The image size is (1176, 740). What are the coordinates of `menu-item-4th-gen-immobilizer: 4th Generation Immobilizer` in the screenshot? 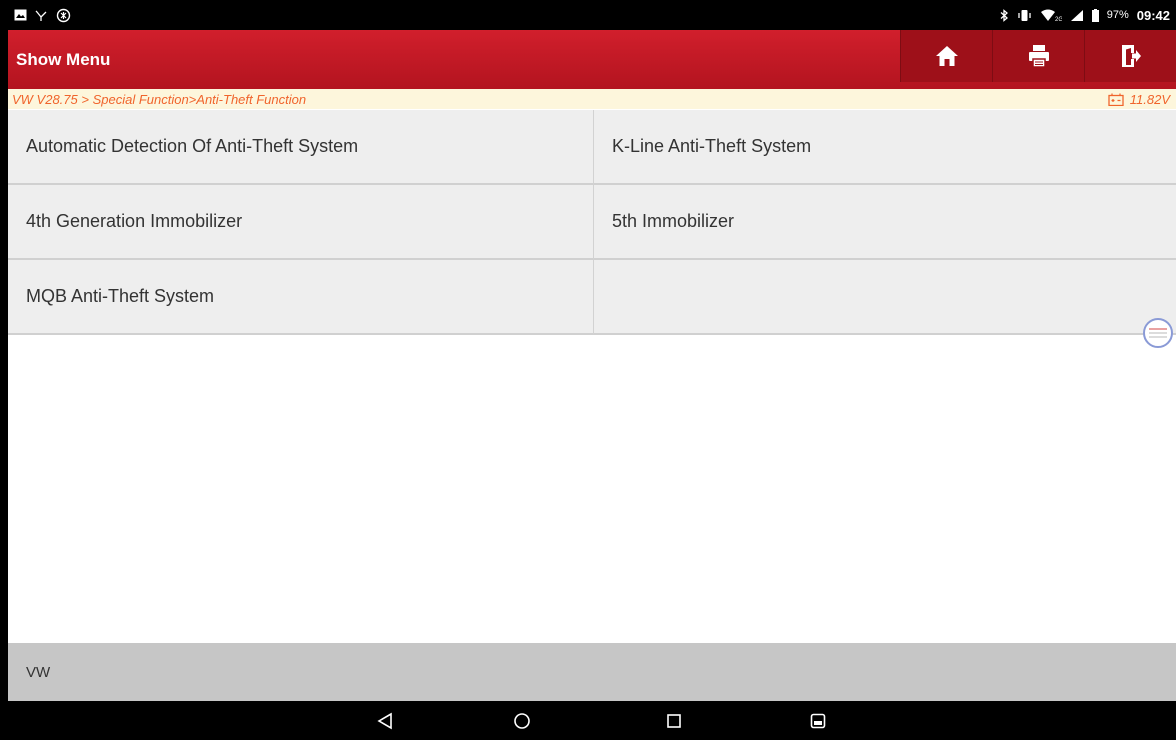 It's located at (301, 222).